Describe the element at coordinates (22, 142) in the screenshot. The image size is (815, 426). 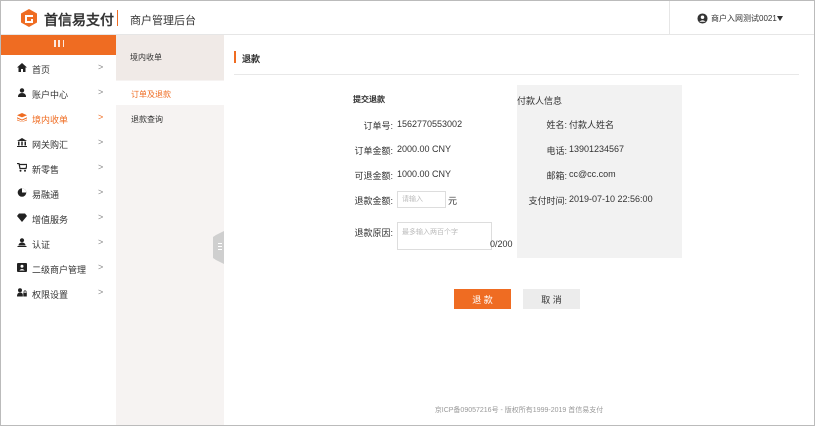
I see `bank-icon` at that location.